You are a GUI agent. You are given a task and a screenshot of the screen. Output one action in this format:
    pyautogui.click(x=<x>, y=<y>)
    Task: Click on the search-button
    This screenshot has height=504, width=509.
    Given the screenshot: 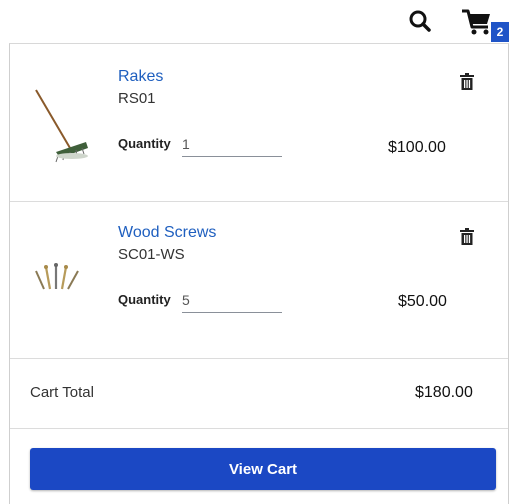 What is the action you would take?
    pyautogui.click(x=421, y=21)
    